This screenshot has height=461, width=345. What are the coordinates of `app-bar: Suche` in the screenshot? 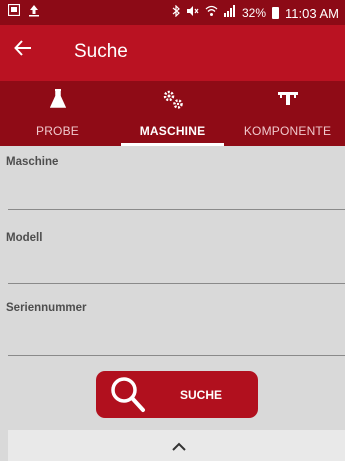 It's located at (172, 53).